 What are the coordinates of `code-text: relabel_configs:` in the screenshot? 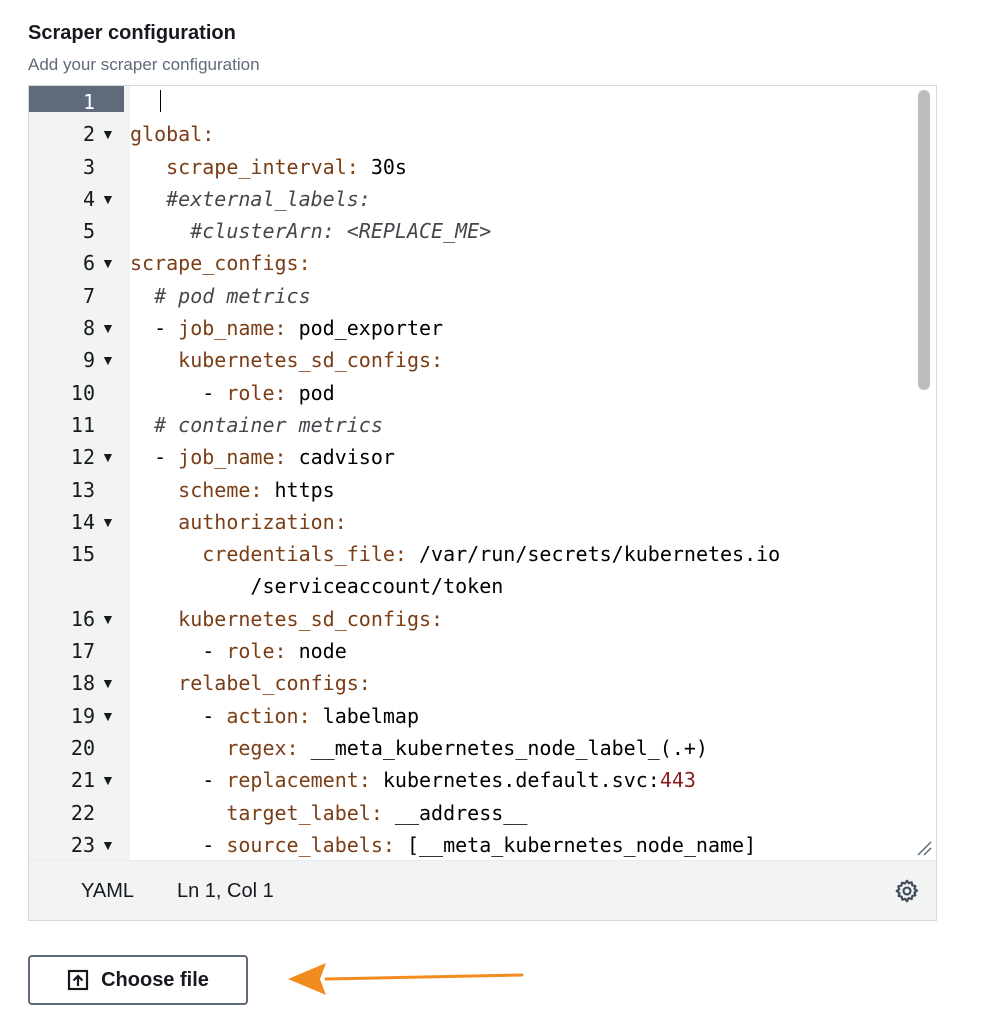 It's located at (250, 683).